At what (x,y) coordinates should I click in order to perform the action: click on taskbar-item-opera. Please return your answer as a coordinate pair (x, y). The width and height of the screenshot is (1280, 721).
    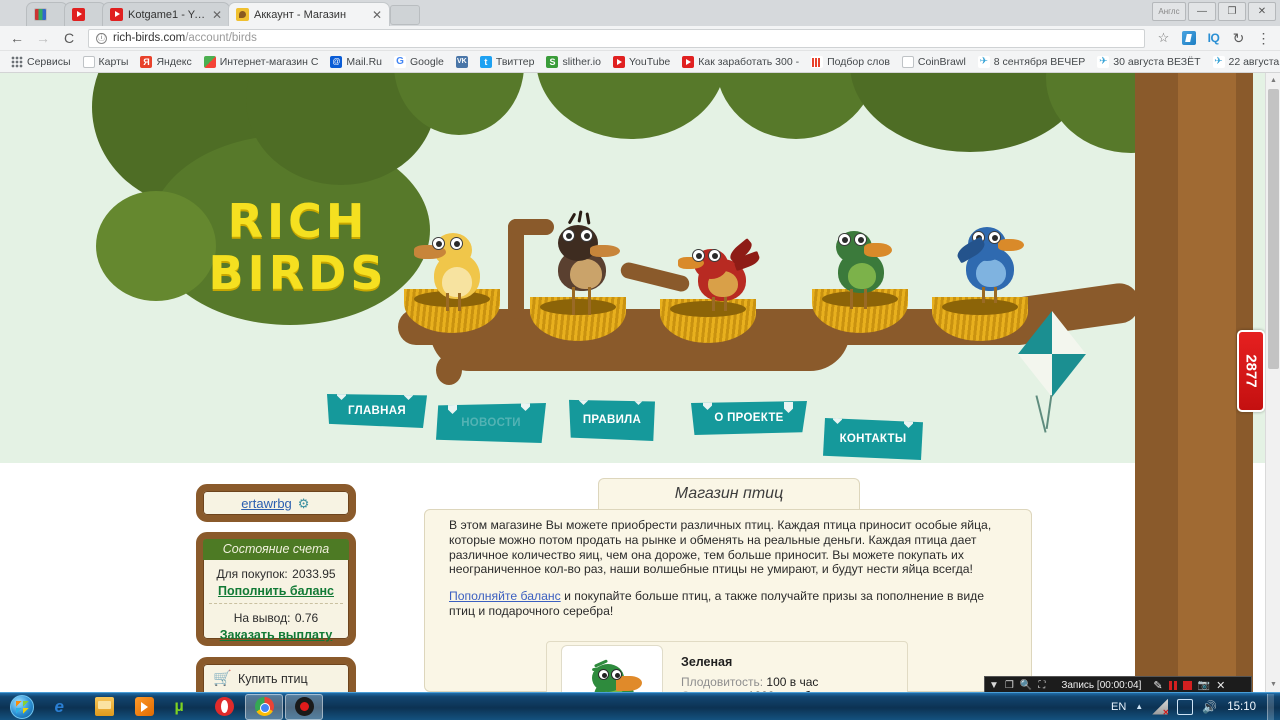
    Looking at the image, I should click on (224, 707).